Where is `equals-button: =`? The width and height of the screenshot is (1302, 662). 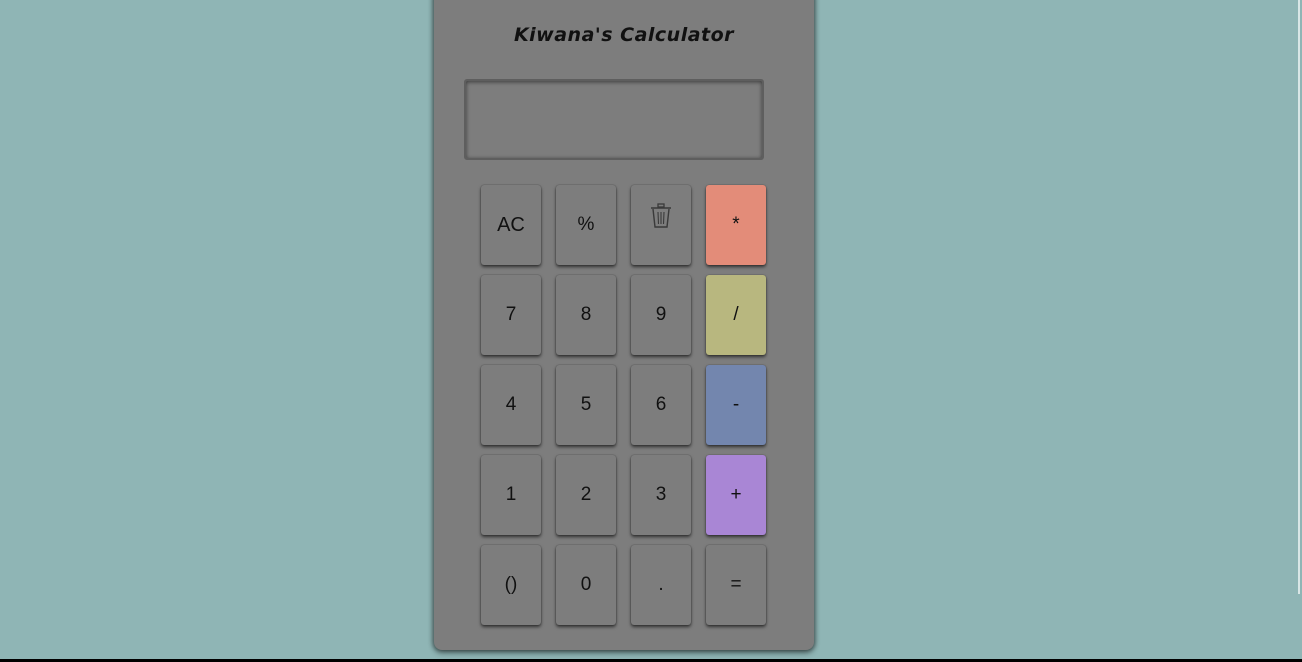
equals-button: = is located at coordinates (736, 585).